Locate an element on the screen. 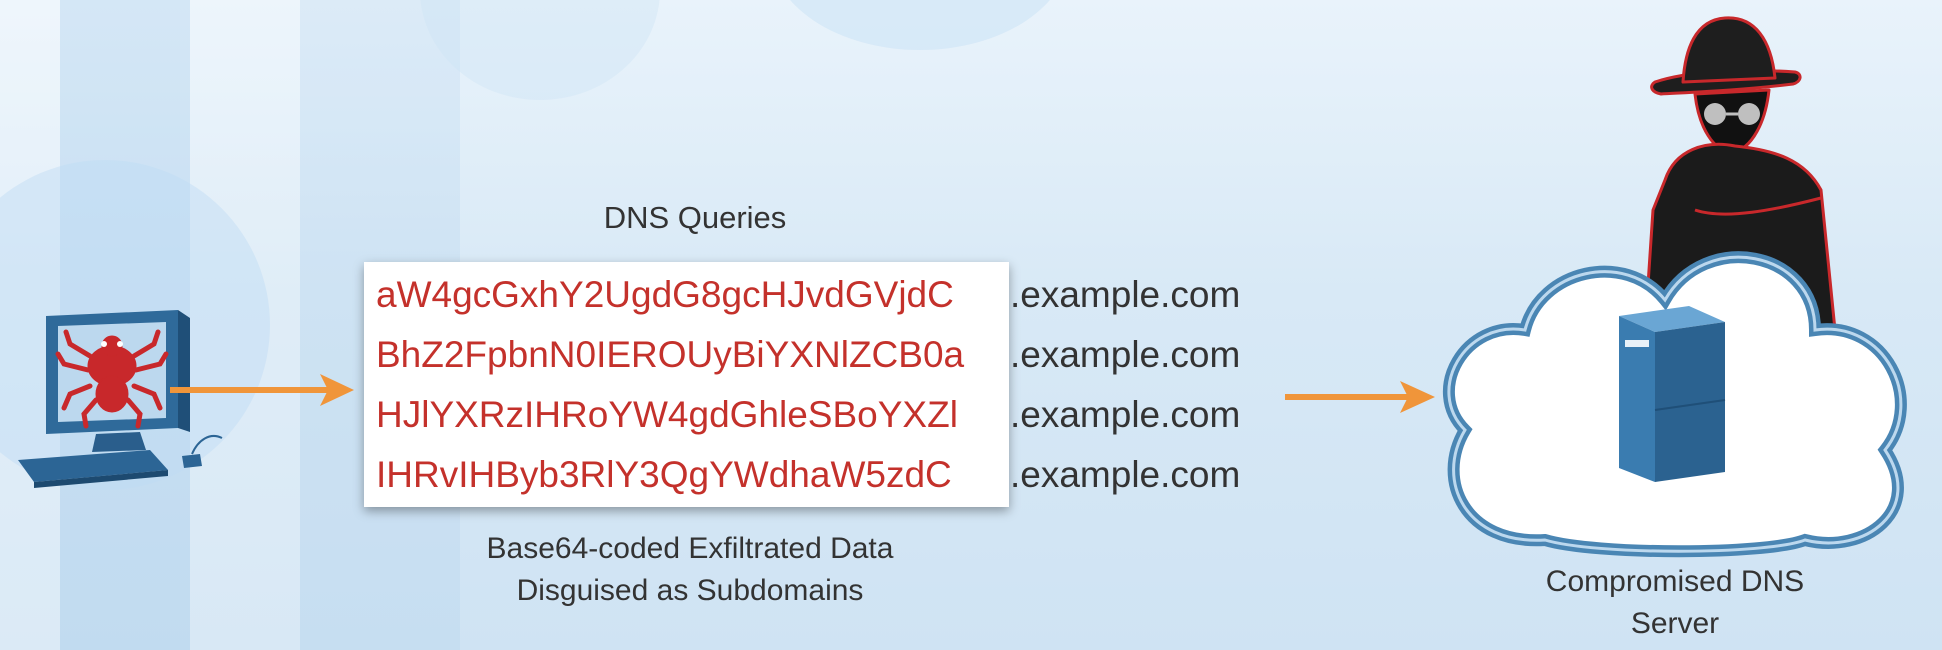  query-row: aW4gcGxhY2UgdG8gcHJvdGVjdC .example.com is located at coordinates (826, 295).